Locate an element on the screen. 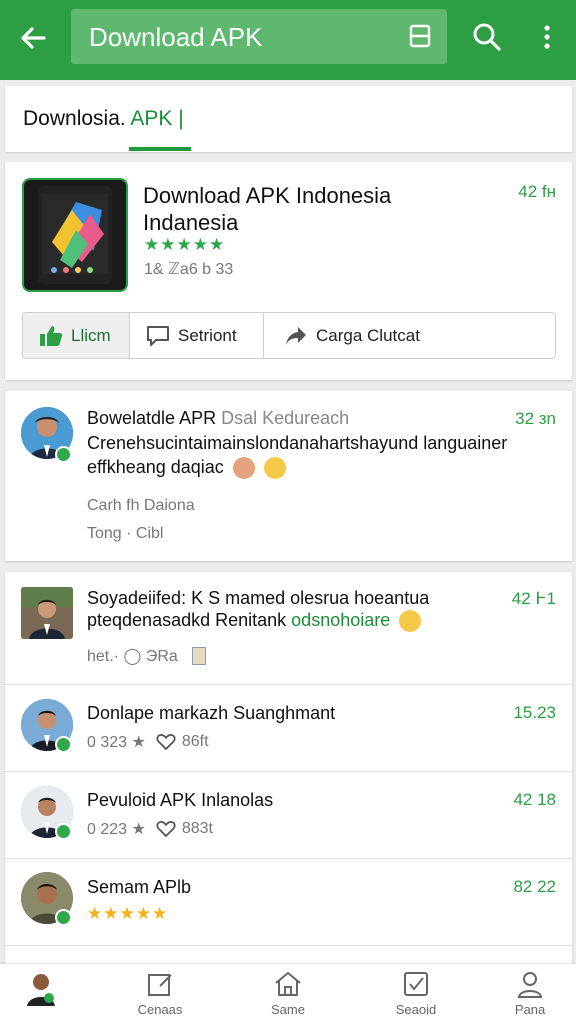 The image size is (576, 1024). search-field-text: Download APK is located at coordinates (176, 37).